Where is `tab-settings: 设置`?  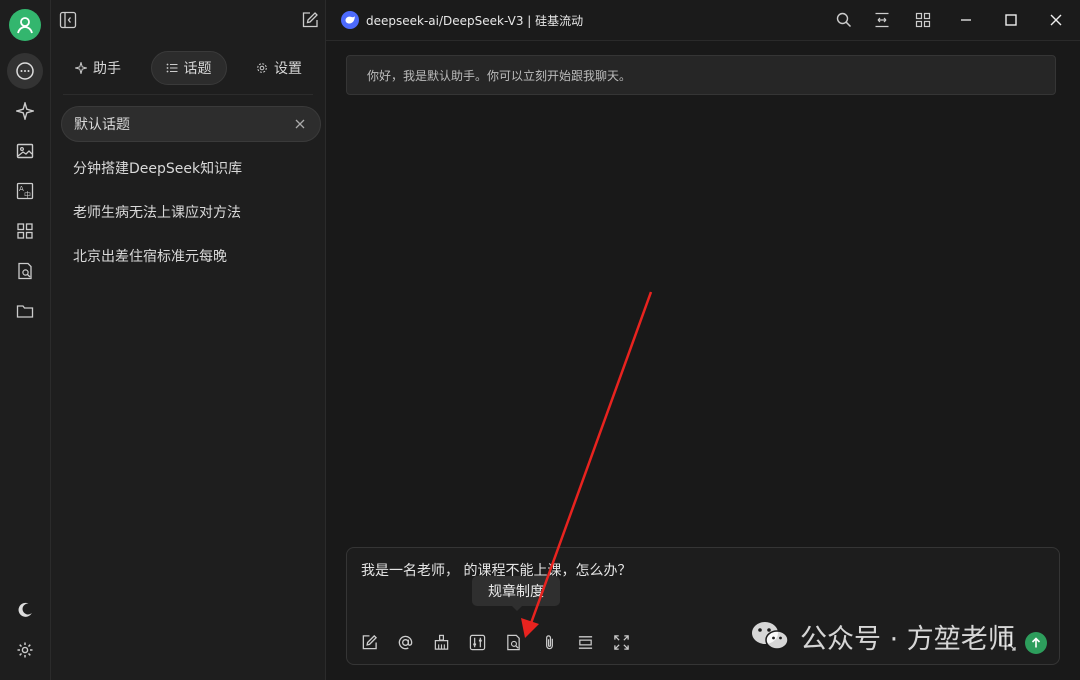 tab-settings: 设置 is located at coordinates (279, 68).